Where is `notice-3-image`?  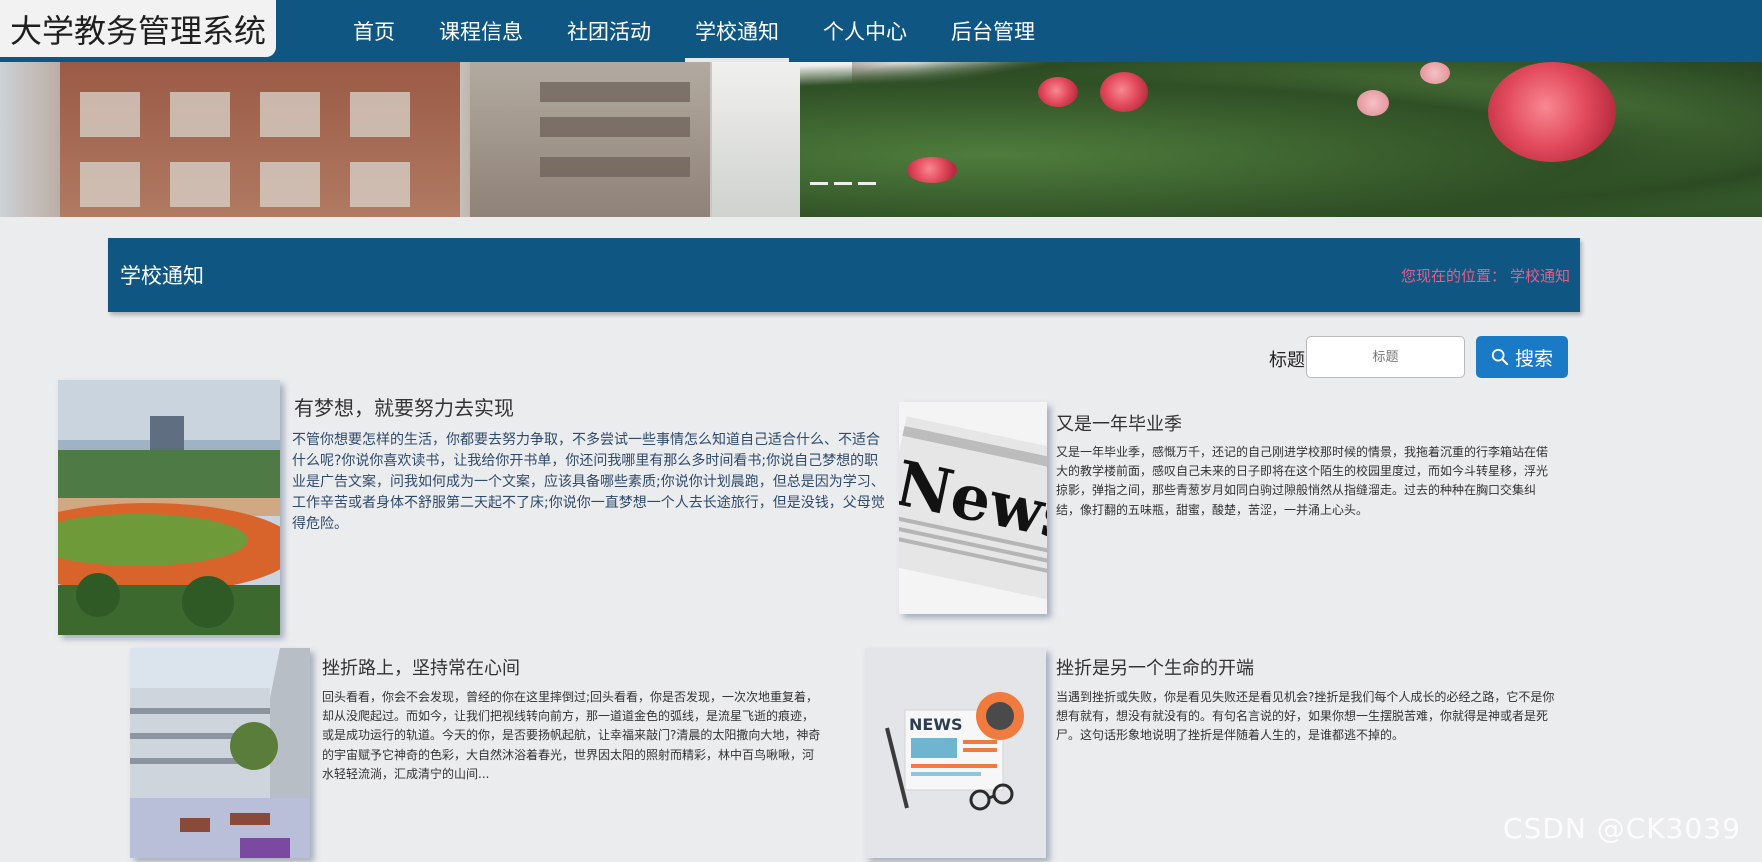 notice-3-image is located at coordinates (220, 753).